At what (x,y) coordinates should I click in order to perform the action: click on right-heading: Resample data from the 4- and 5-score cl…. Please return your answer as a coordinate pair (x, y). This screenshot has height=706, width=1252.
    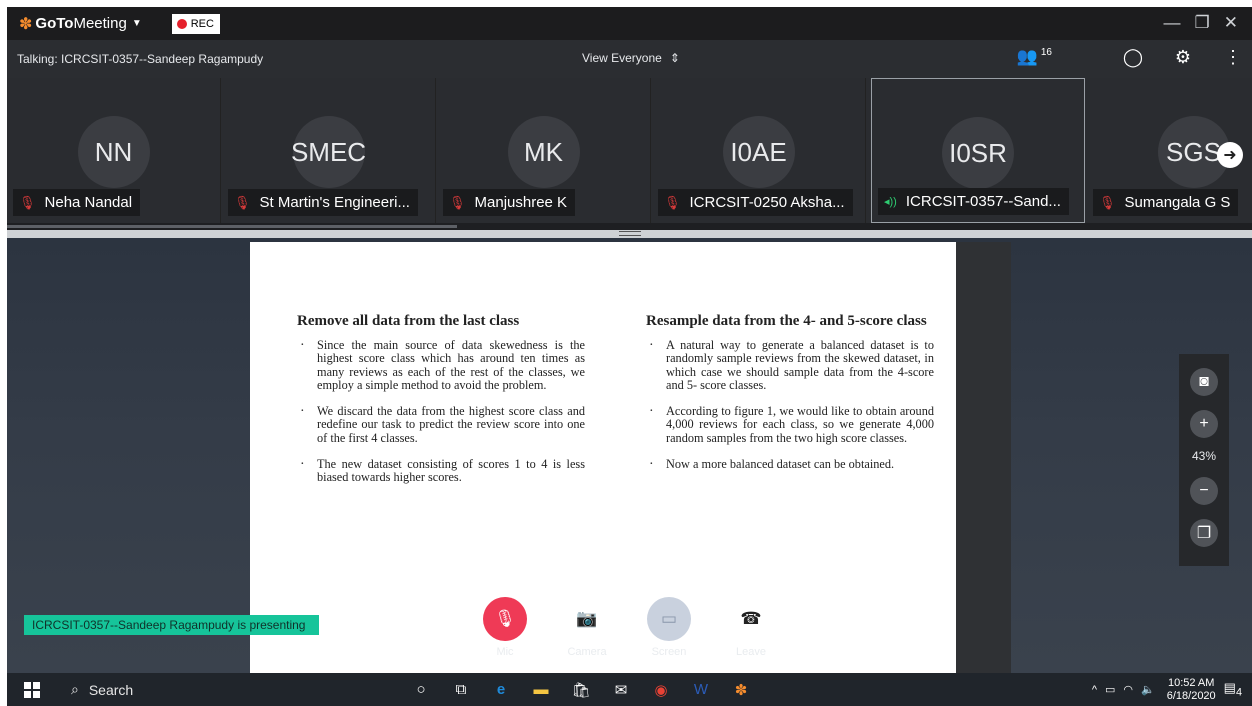
    Looking at the image, I should click on (786, 321).